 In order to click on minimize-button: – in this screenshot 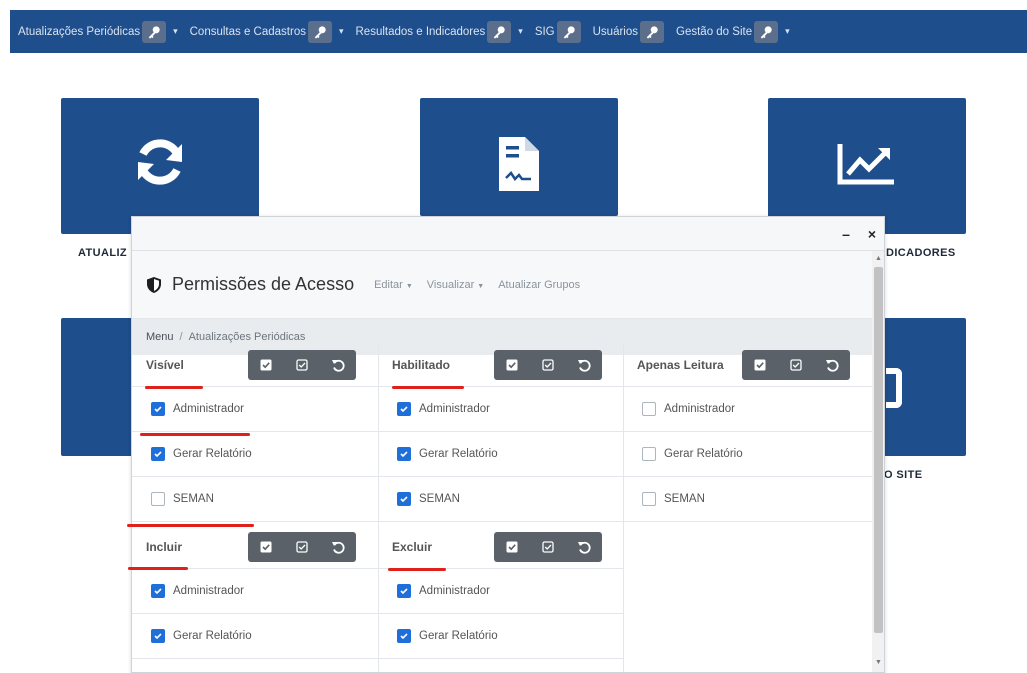, I will do `click(846, 234)`.